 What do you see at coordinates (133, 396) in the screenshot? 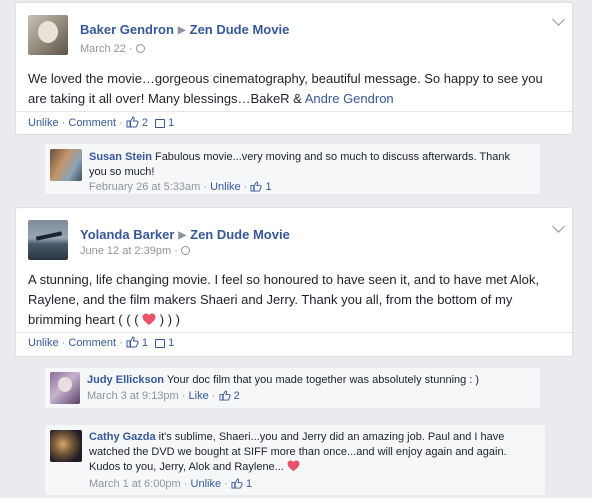
I see `reply-timestamp: March 3 at 9:13pm` at bounding box center [133, 396].